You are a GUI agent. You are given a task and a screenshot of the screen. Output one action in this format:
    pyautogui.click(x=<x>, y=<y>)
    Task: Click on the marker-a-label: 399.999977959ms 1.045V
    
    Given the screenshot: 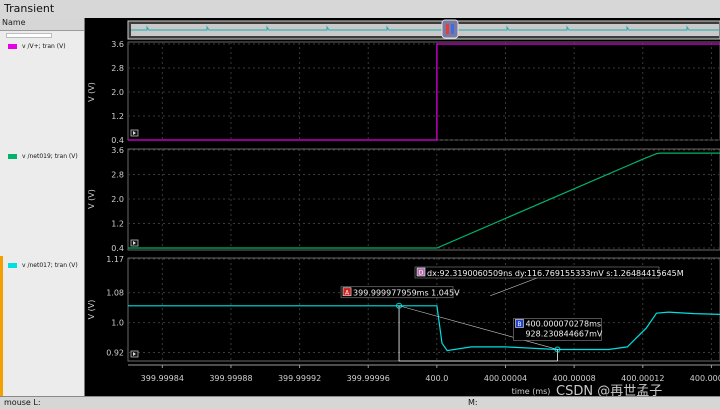 What is the action you would take?
    pyautogui.click(x=406, y=292)
    